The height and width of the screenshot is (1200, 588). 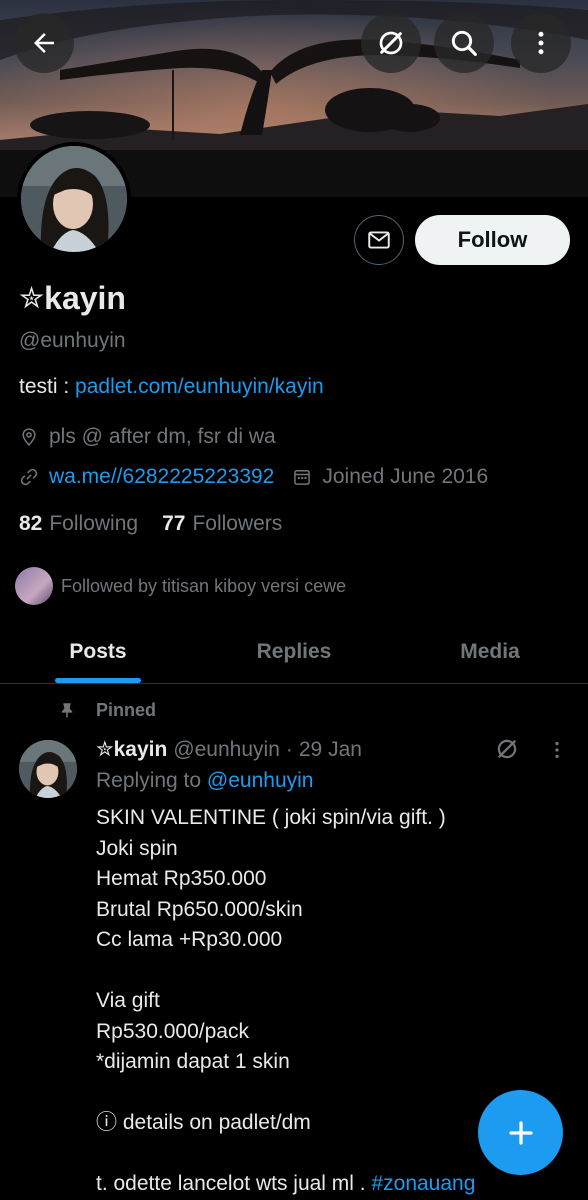 I want to click on profile-name: ✮ kayin, so click(x=72, y=298).